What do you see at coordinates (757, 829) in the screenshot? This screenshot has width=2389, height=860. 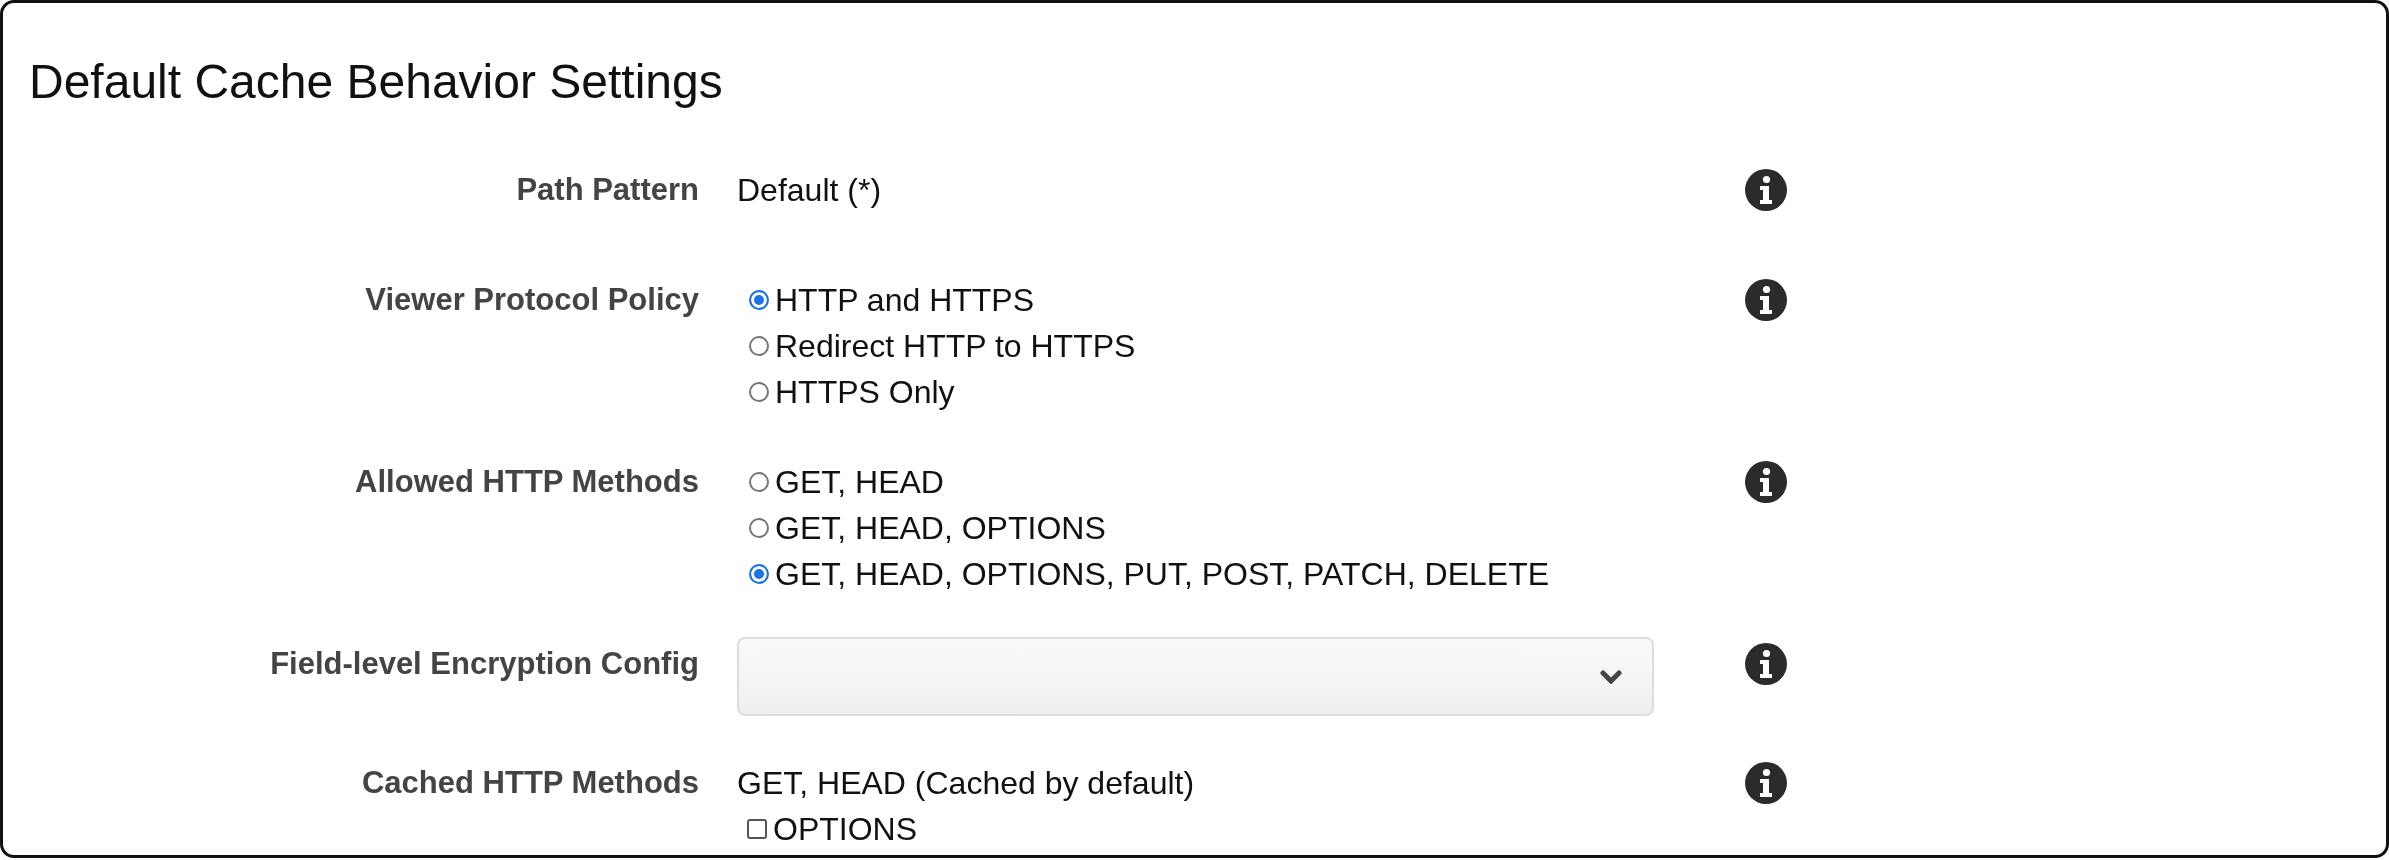 I see `checkbox` at bounding box center [757, 829].